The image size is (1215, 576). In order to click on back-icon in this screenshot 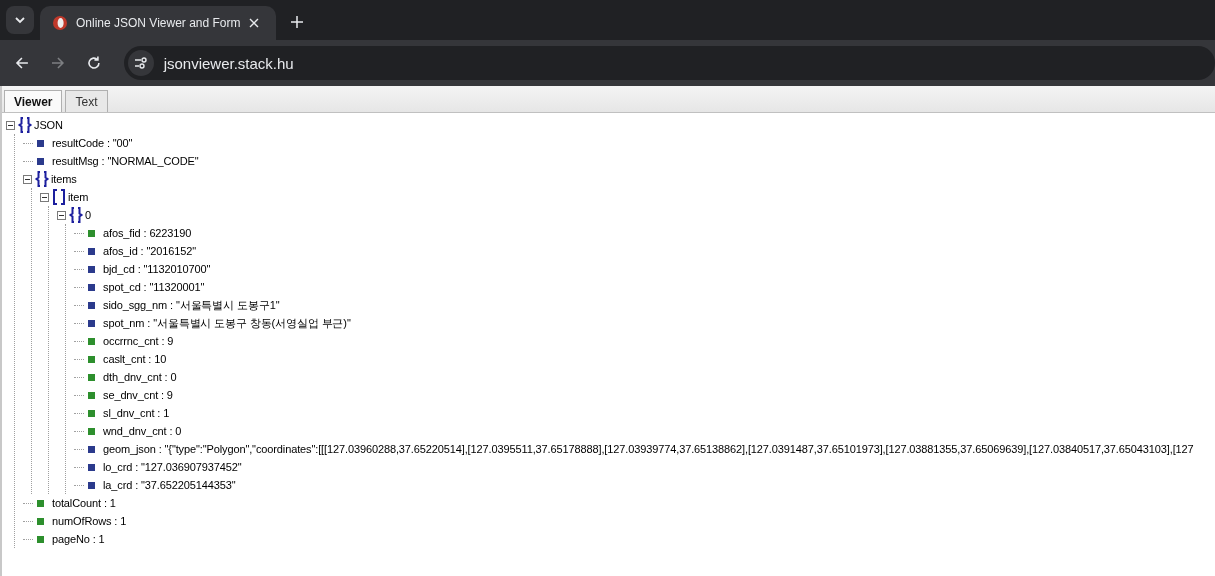, I will do `click(22, 63)`.